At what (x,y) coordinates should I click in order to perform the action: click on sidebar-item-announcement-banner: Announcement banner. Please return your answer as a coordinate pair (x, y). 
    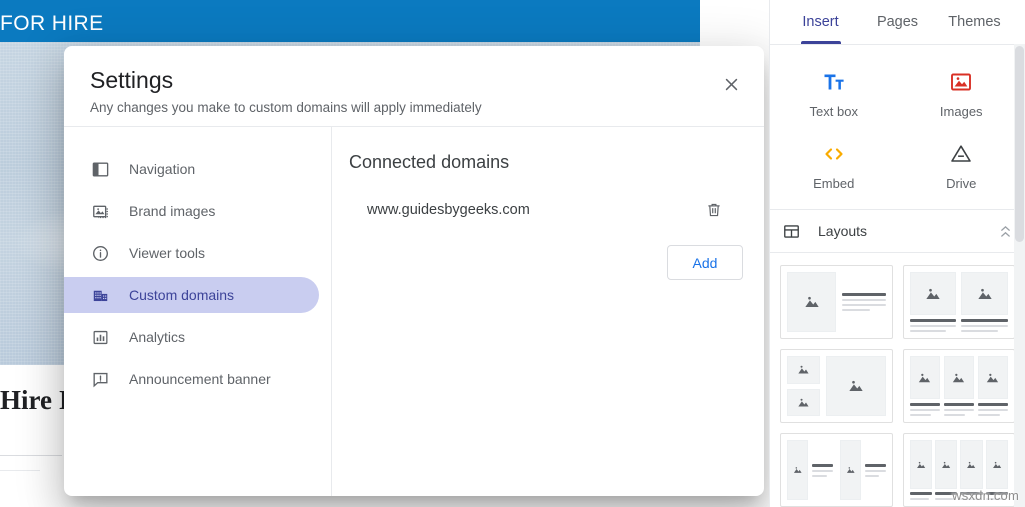
    Looking at the image, I should click on (191, 379).